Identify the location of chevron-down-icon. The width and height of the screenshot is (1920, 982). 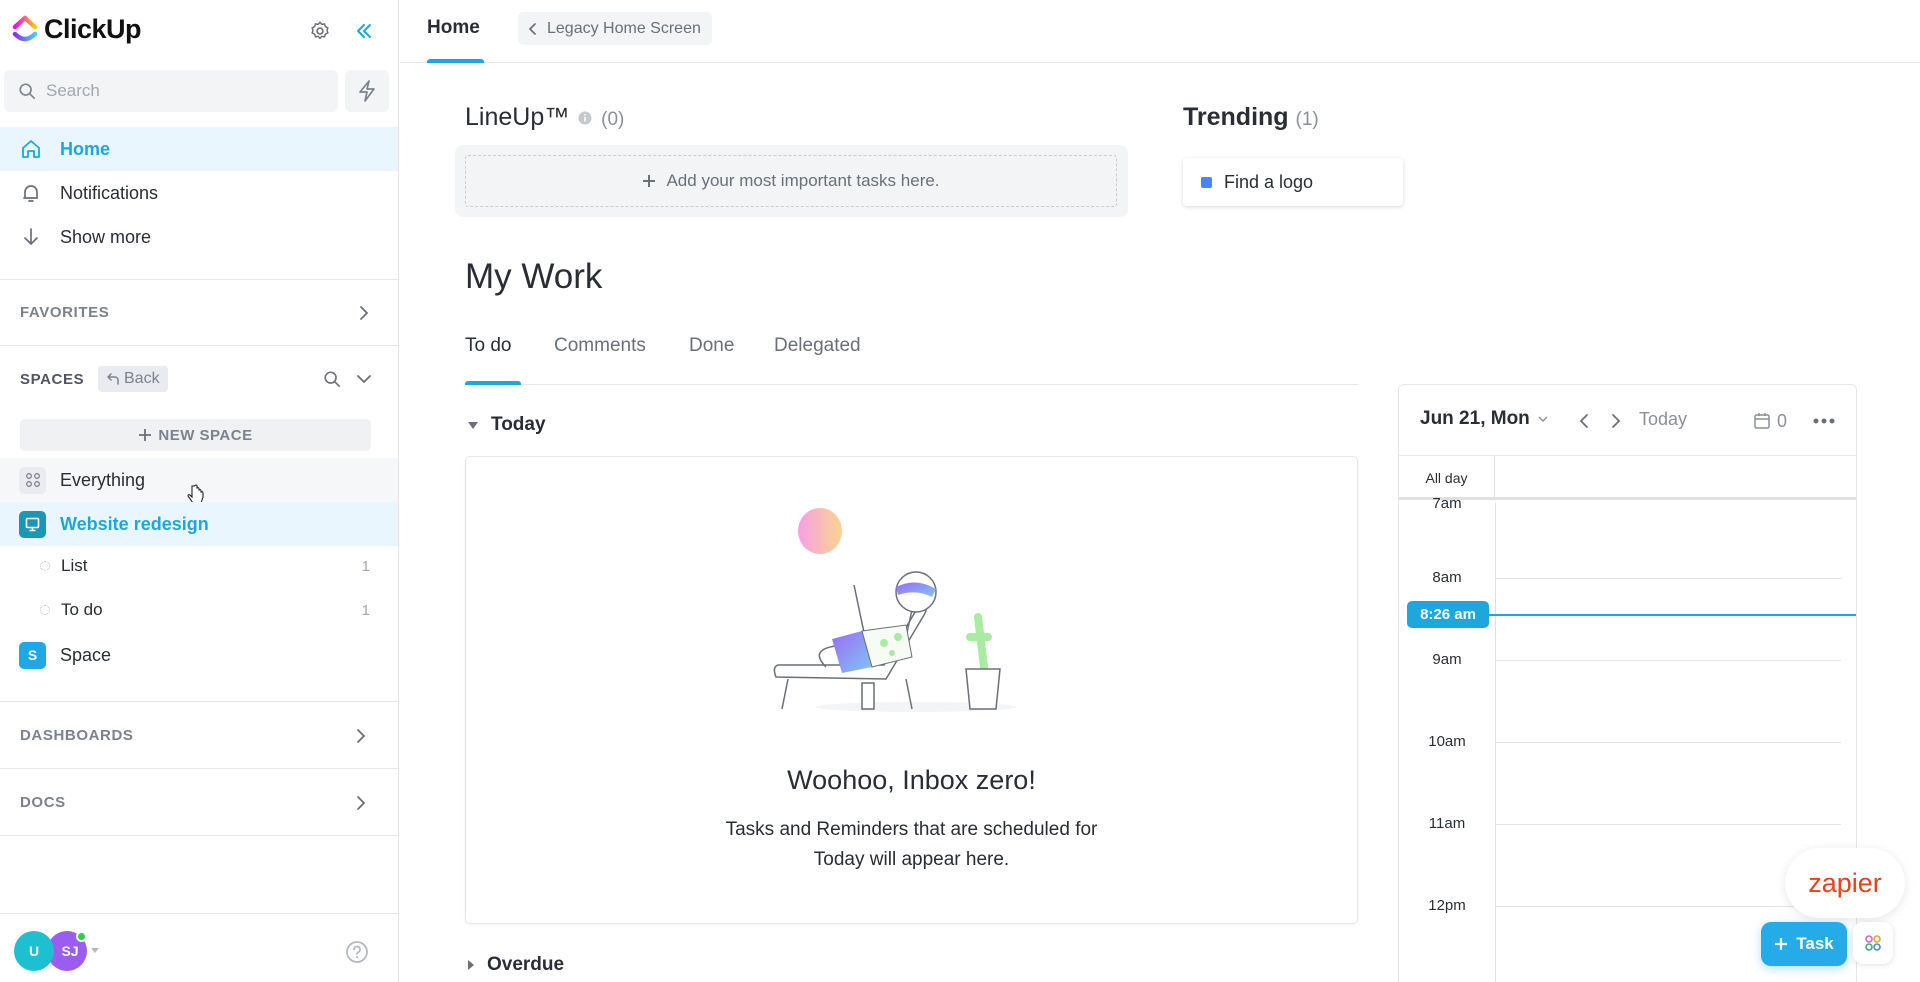
(1543, 419).